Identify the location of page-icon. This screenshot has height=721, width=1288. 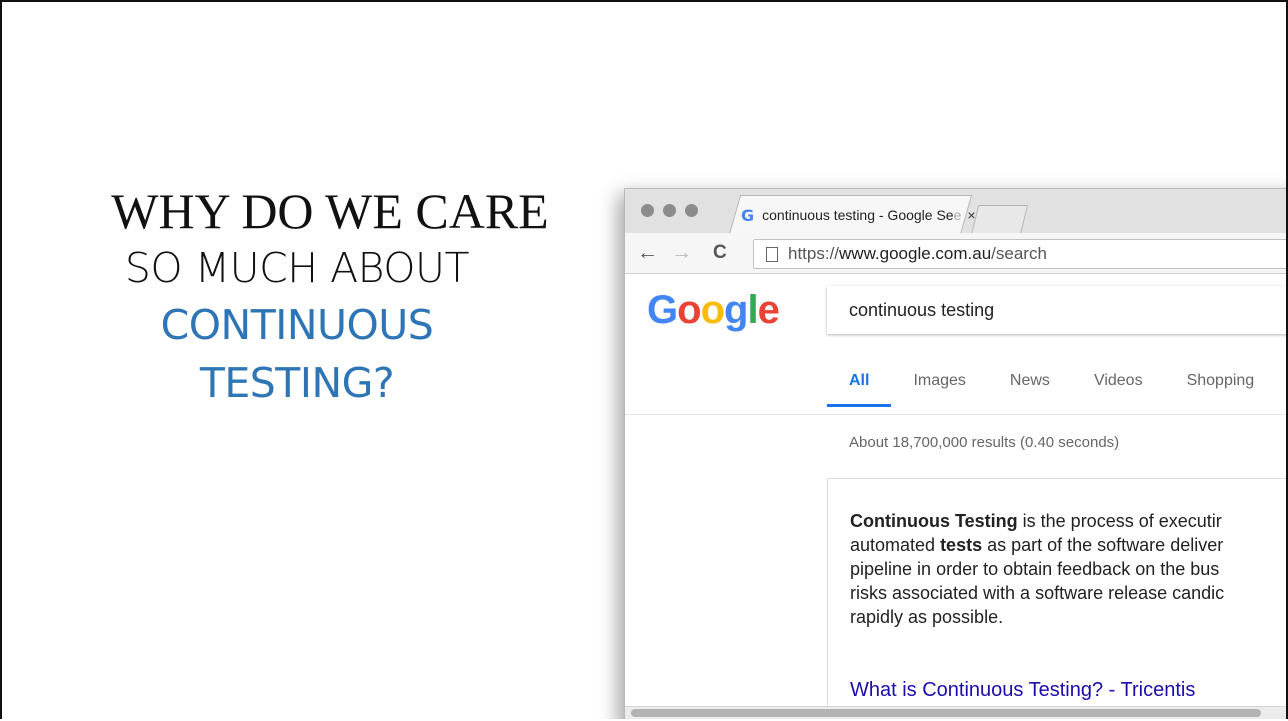
(772, 254).